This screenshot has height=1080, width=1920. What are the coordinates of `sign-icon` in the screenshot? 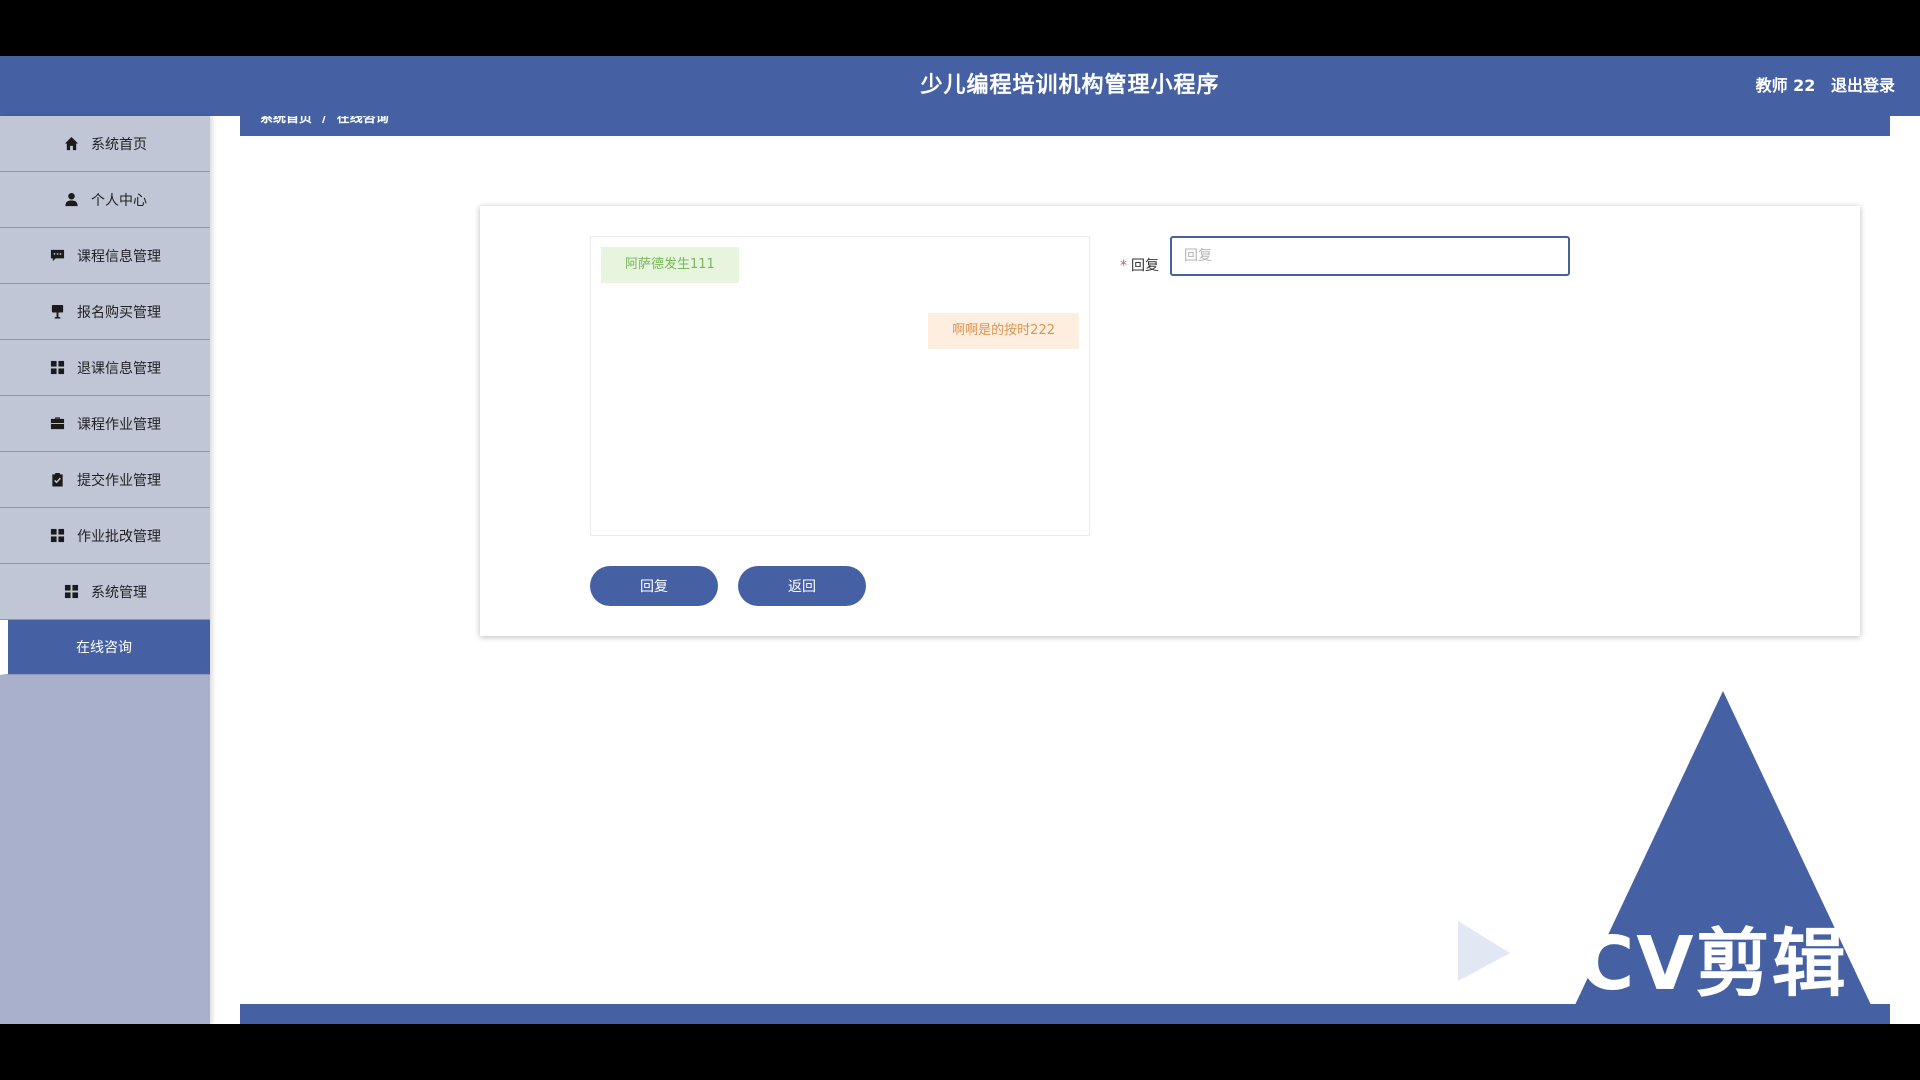 It's located at (57, 312).